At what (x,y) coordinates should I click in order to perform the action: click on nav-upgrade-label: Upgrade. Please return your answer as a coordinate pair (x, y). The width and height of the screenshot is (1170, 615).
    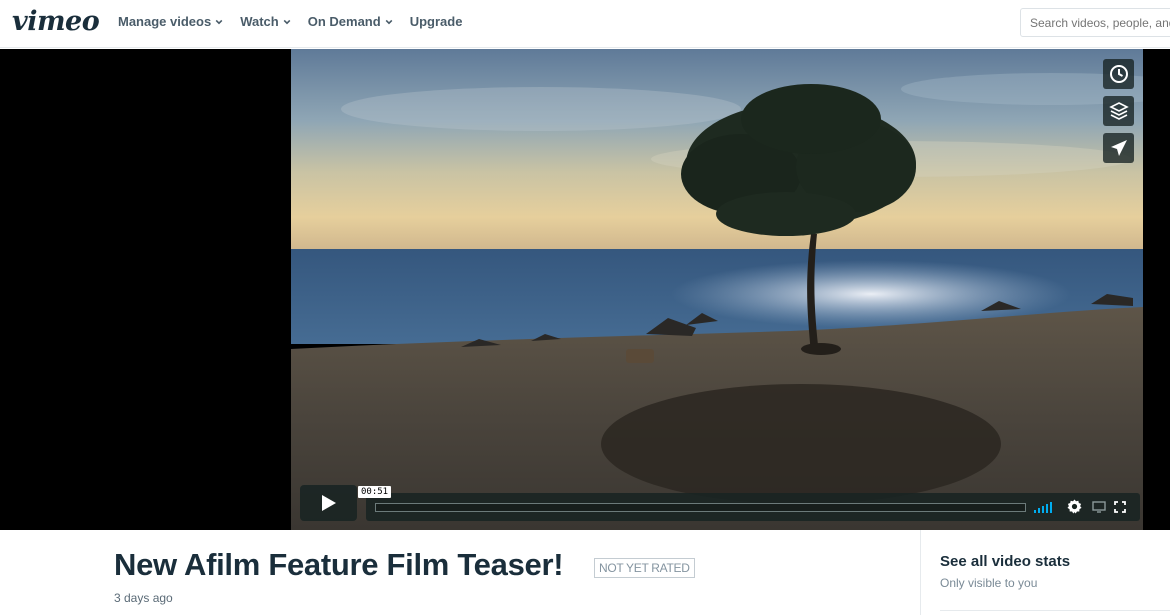
    Looking at the image, I should click on (436, 21).